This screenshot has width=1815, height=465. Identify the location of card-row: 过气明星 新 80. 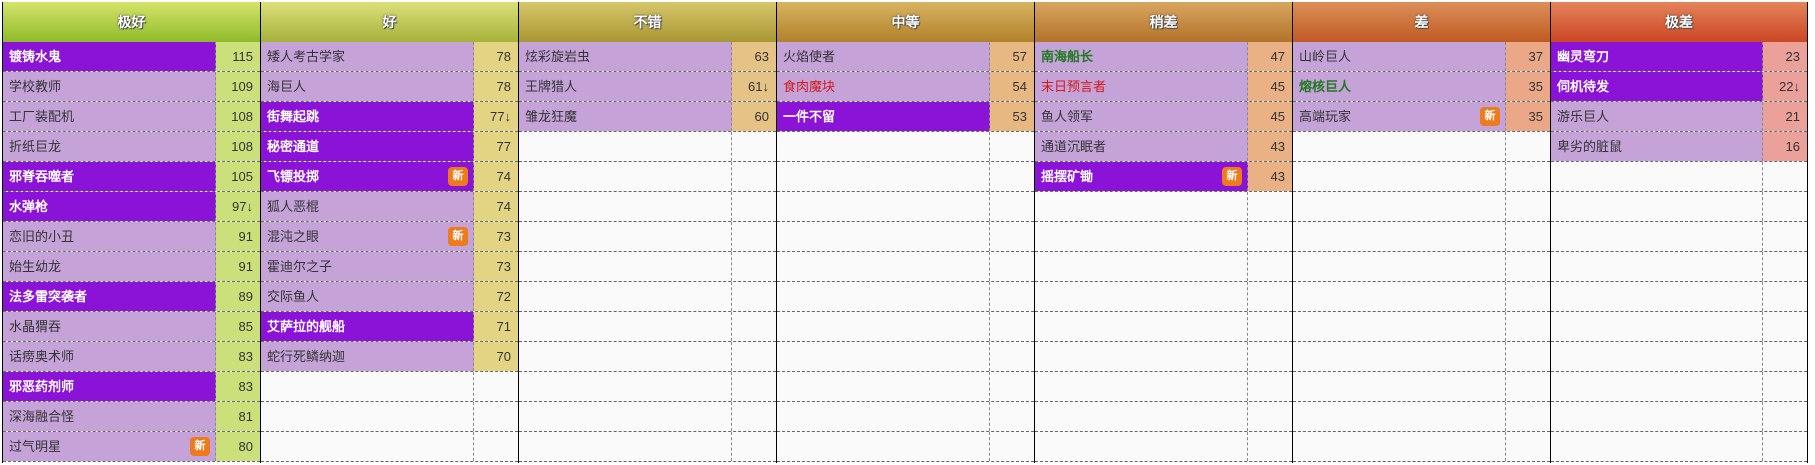
(131, 447).